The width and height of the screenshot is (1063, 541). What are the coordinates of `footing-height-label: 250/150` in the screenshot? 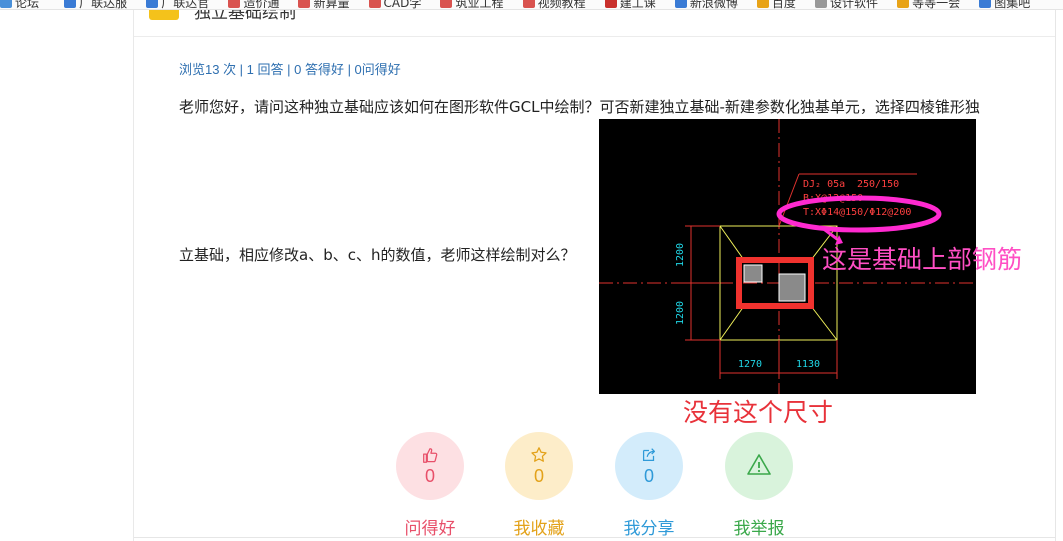 It's located at (878, 184).